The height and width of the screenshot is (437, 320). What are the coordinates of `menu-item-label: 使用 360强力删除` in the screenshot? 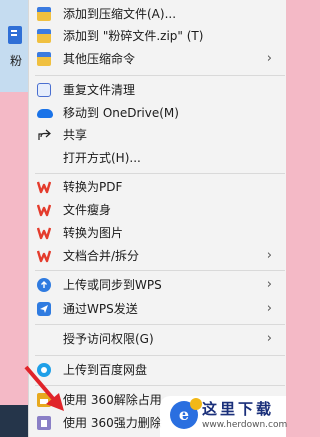 It's located at (112, 423).